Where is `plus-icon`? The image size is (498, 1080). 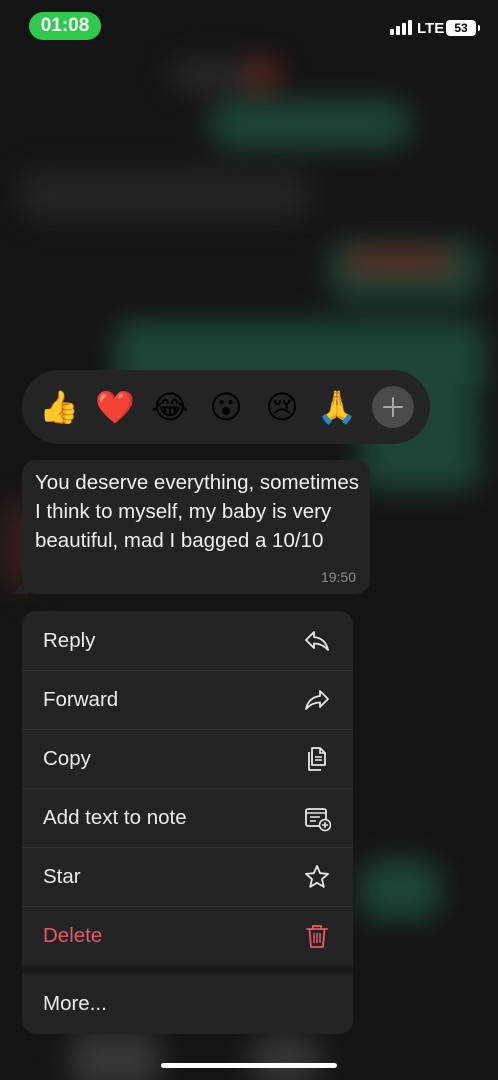
plus-icon is located at coordinates (393, 407).